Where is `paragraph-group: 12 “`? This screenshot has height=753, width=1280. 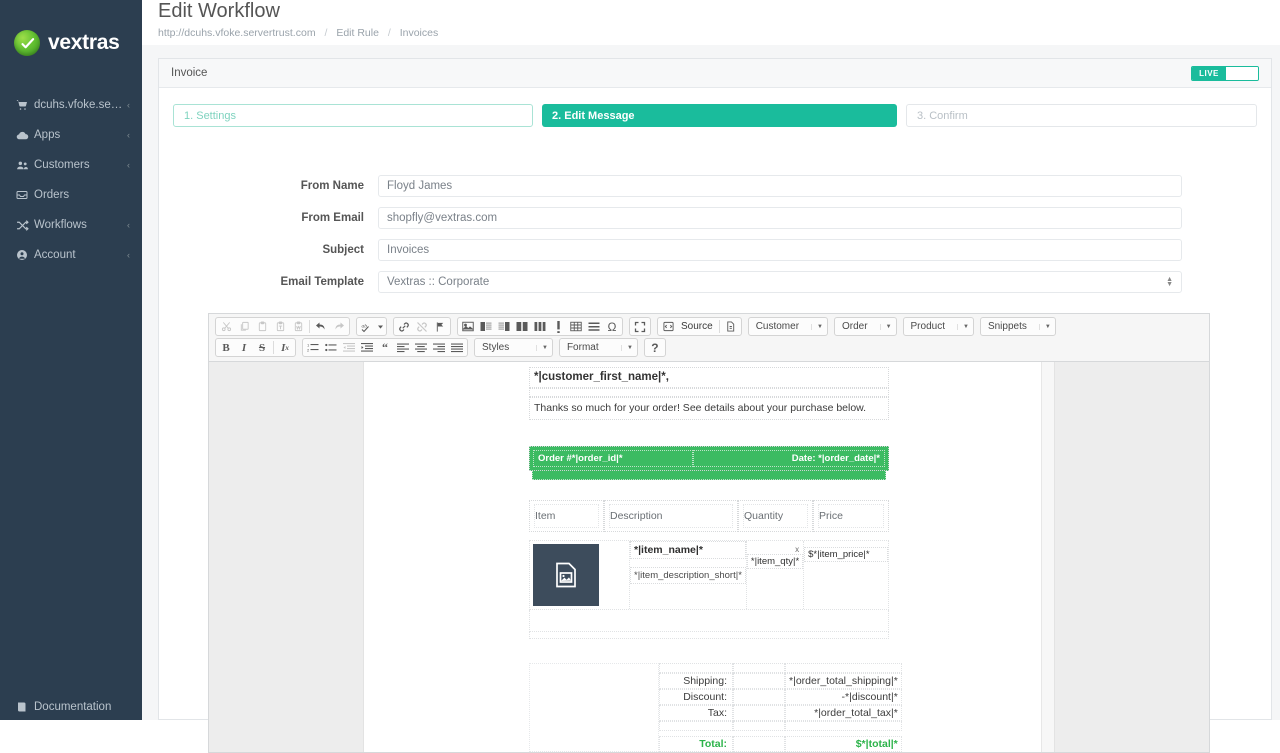 paragraph-group: 12 “ is located at coordinates (385, 347).